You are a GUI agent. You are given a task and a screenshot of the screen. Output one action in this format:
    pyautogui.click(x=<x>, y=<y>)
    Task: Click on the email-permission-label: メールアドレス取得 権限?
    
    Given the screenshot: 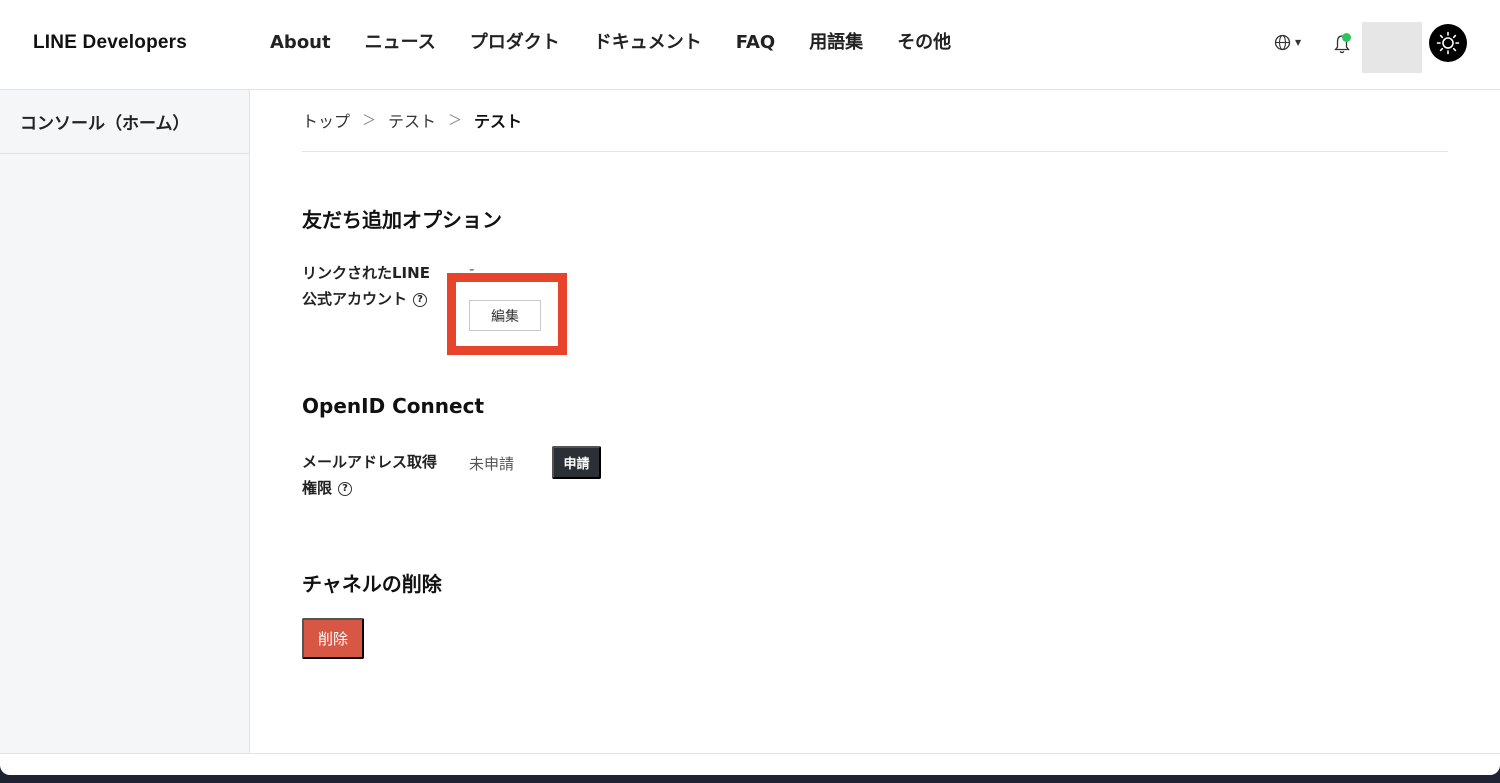 What is the action you would take?
    pyautogui.click(x=382, y=475)
    